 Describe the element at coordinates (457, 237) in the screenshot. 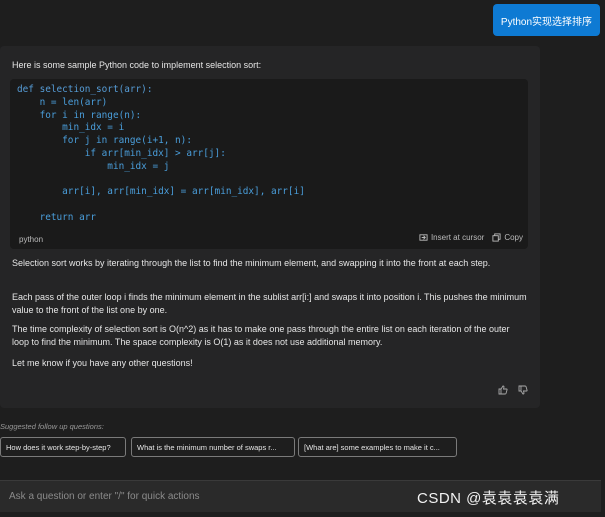

I see `insert-at-cursor-label: Insert at cursor` at that location.